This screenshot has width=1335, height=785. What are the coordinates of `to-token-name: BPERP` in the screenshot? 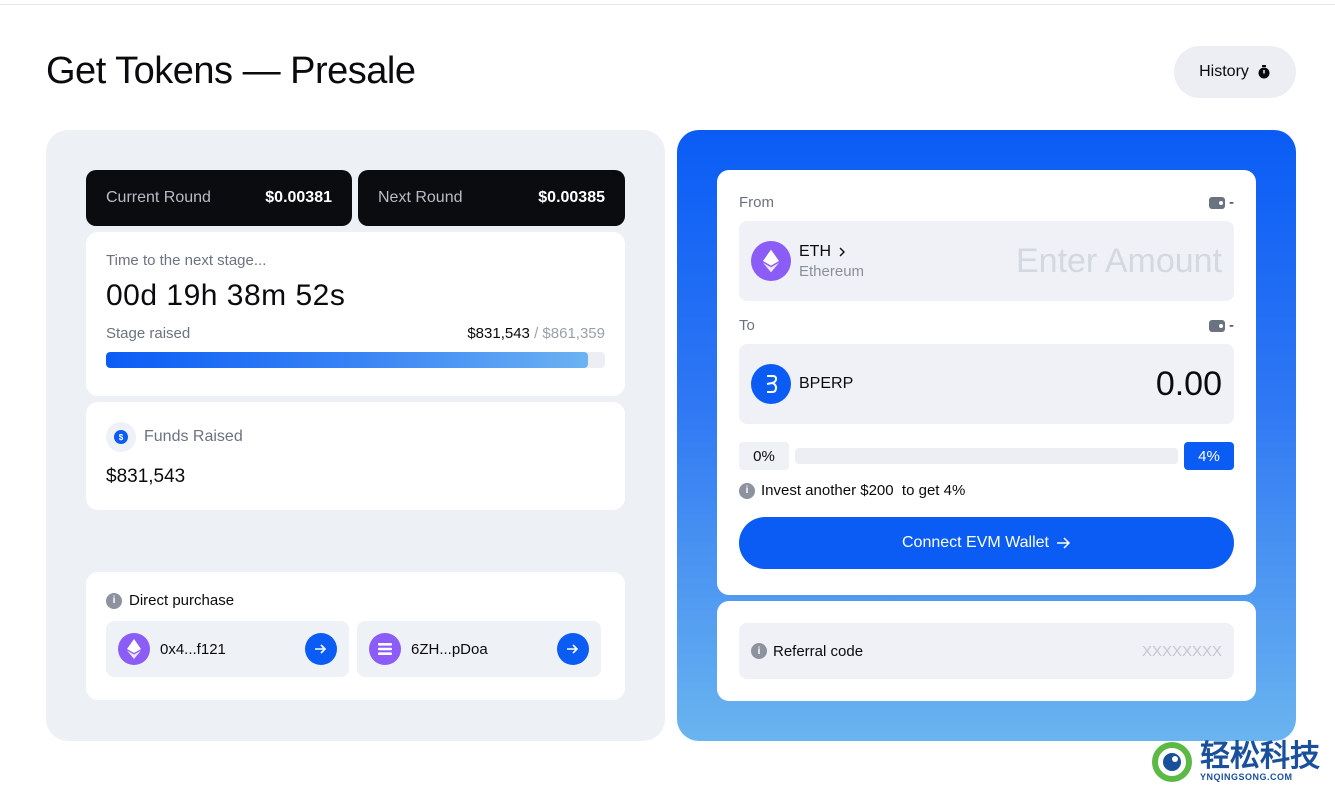 It's located at (826, 383).